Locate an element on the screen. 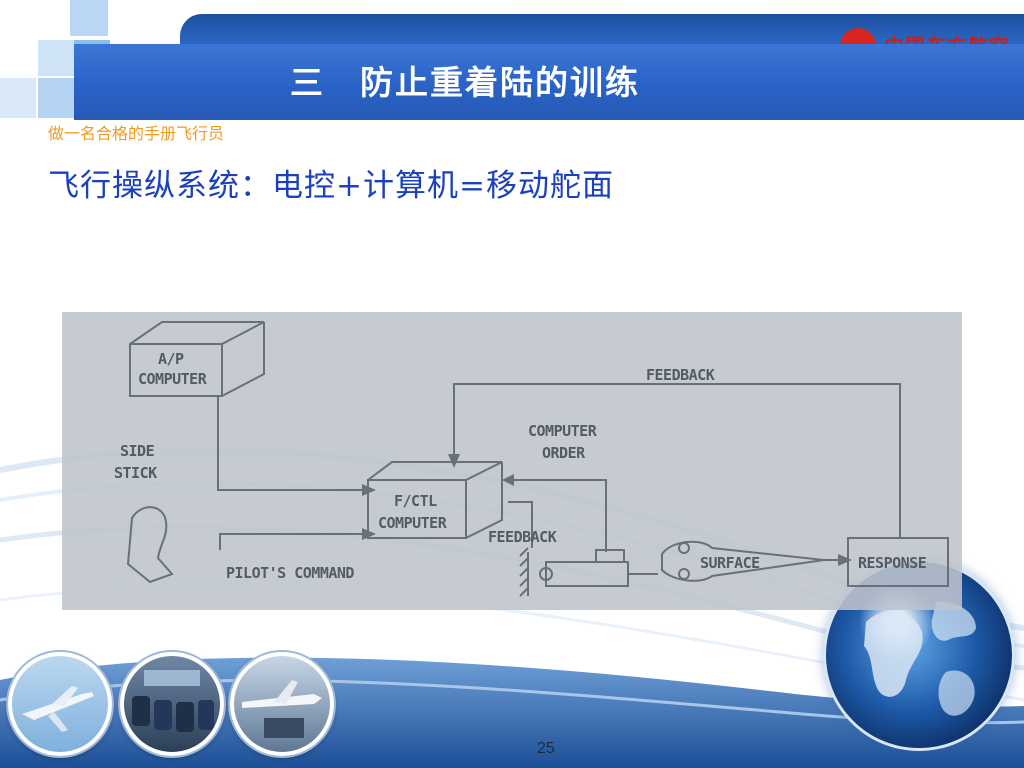  response-label: RESPONSE is located at coordinates (892, 563).